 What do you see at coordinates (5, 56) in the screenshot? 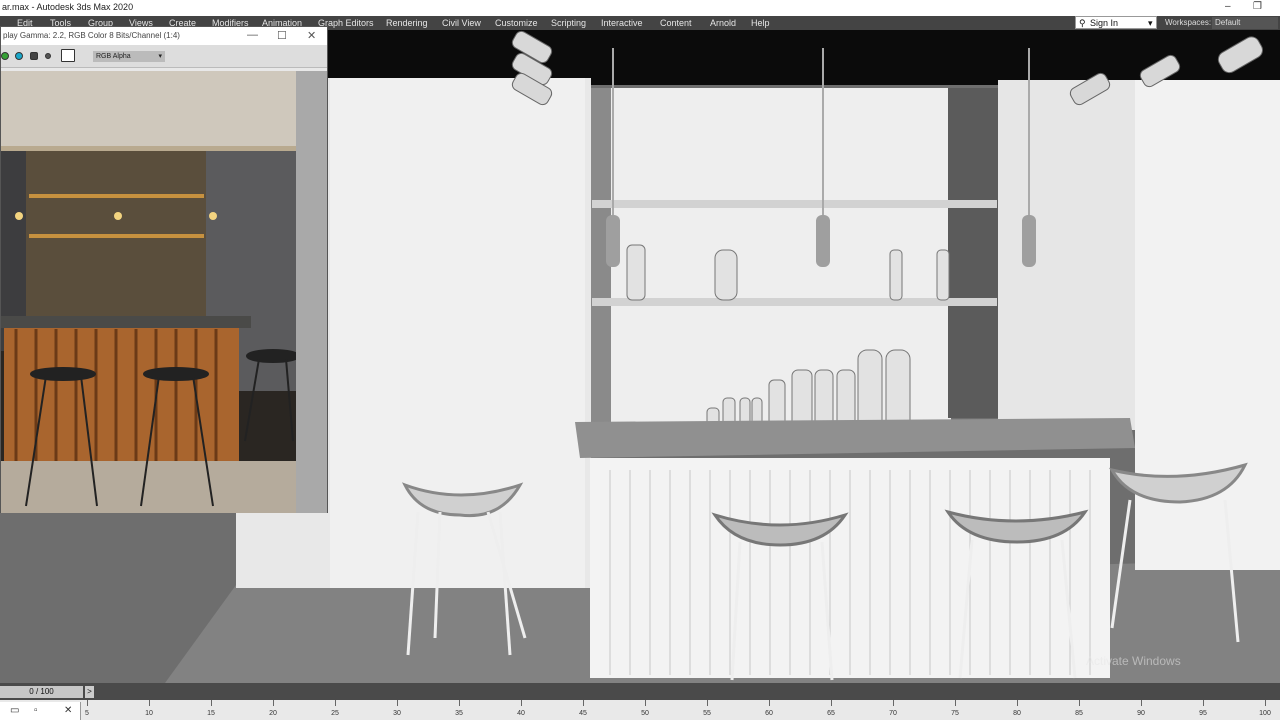
I see `red-channel-toggle` at bounding box center [5, 56].